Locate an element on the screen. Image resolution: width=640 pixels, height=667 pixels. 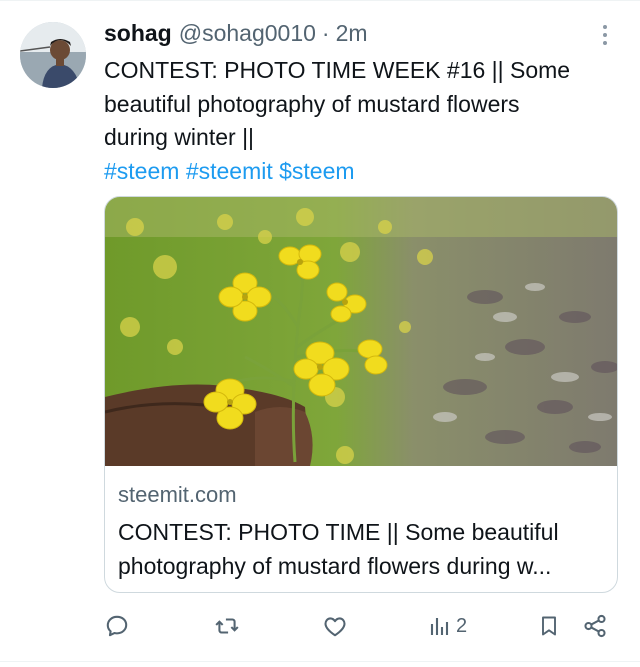
share-icon is located at coordinates (595, 626).